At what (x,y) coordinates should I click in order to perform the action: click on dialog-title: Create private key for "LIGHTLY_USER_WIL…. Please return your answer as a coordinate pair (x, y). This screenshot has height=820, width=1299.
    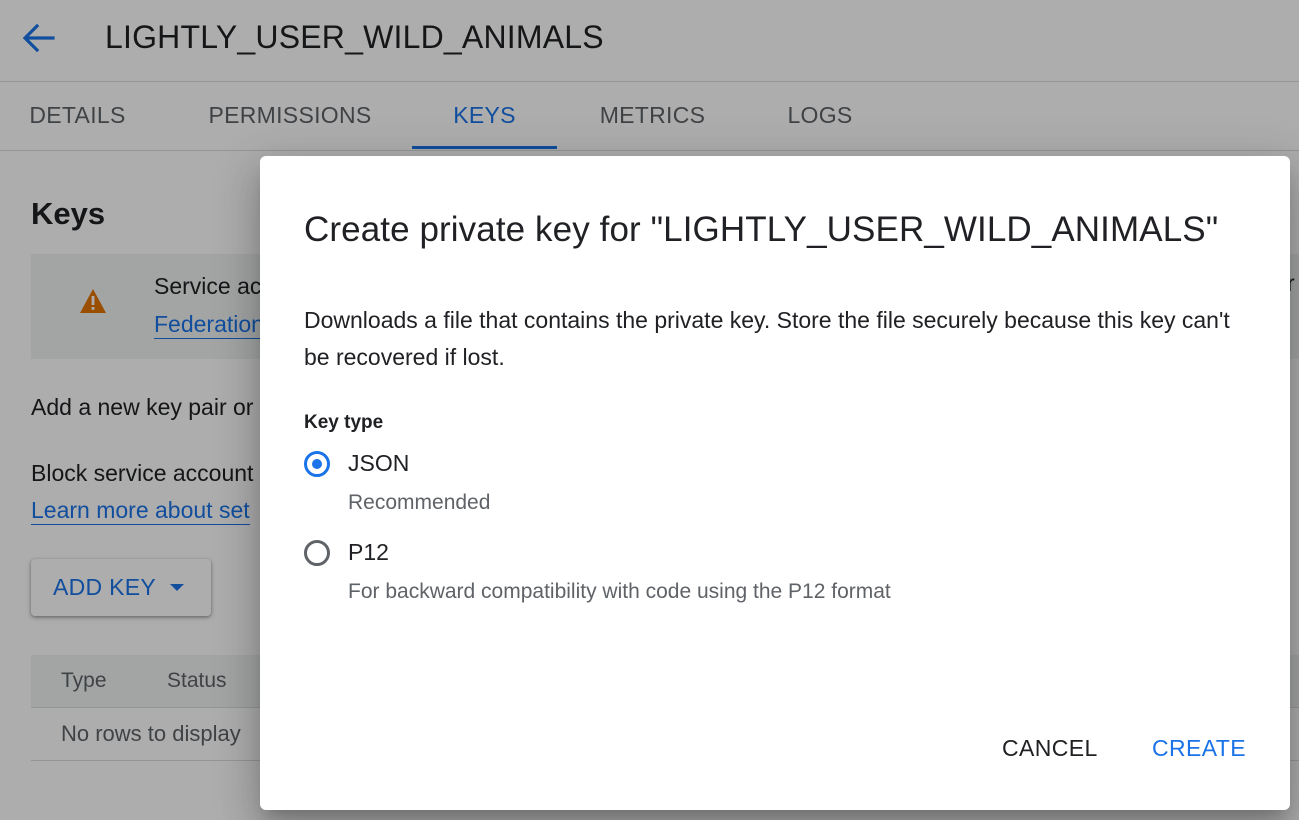
    Looking at the image, I should click on (761, 229).